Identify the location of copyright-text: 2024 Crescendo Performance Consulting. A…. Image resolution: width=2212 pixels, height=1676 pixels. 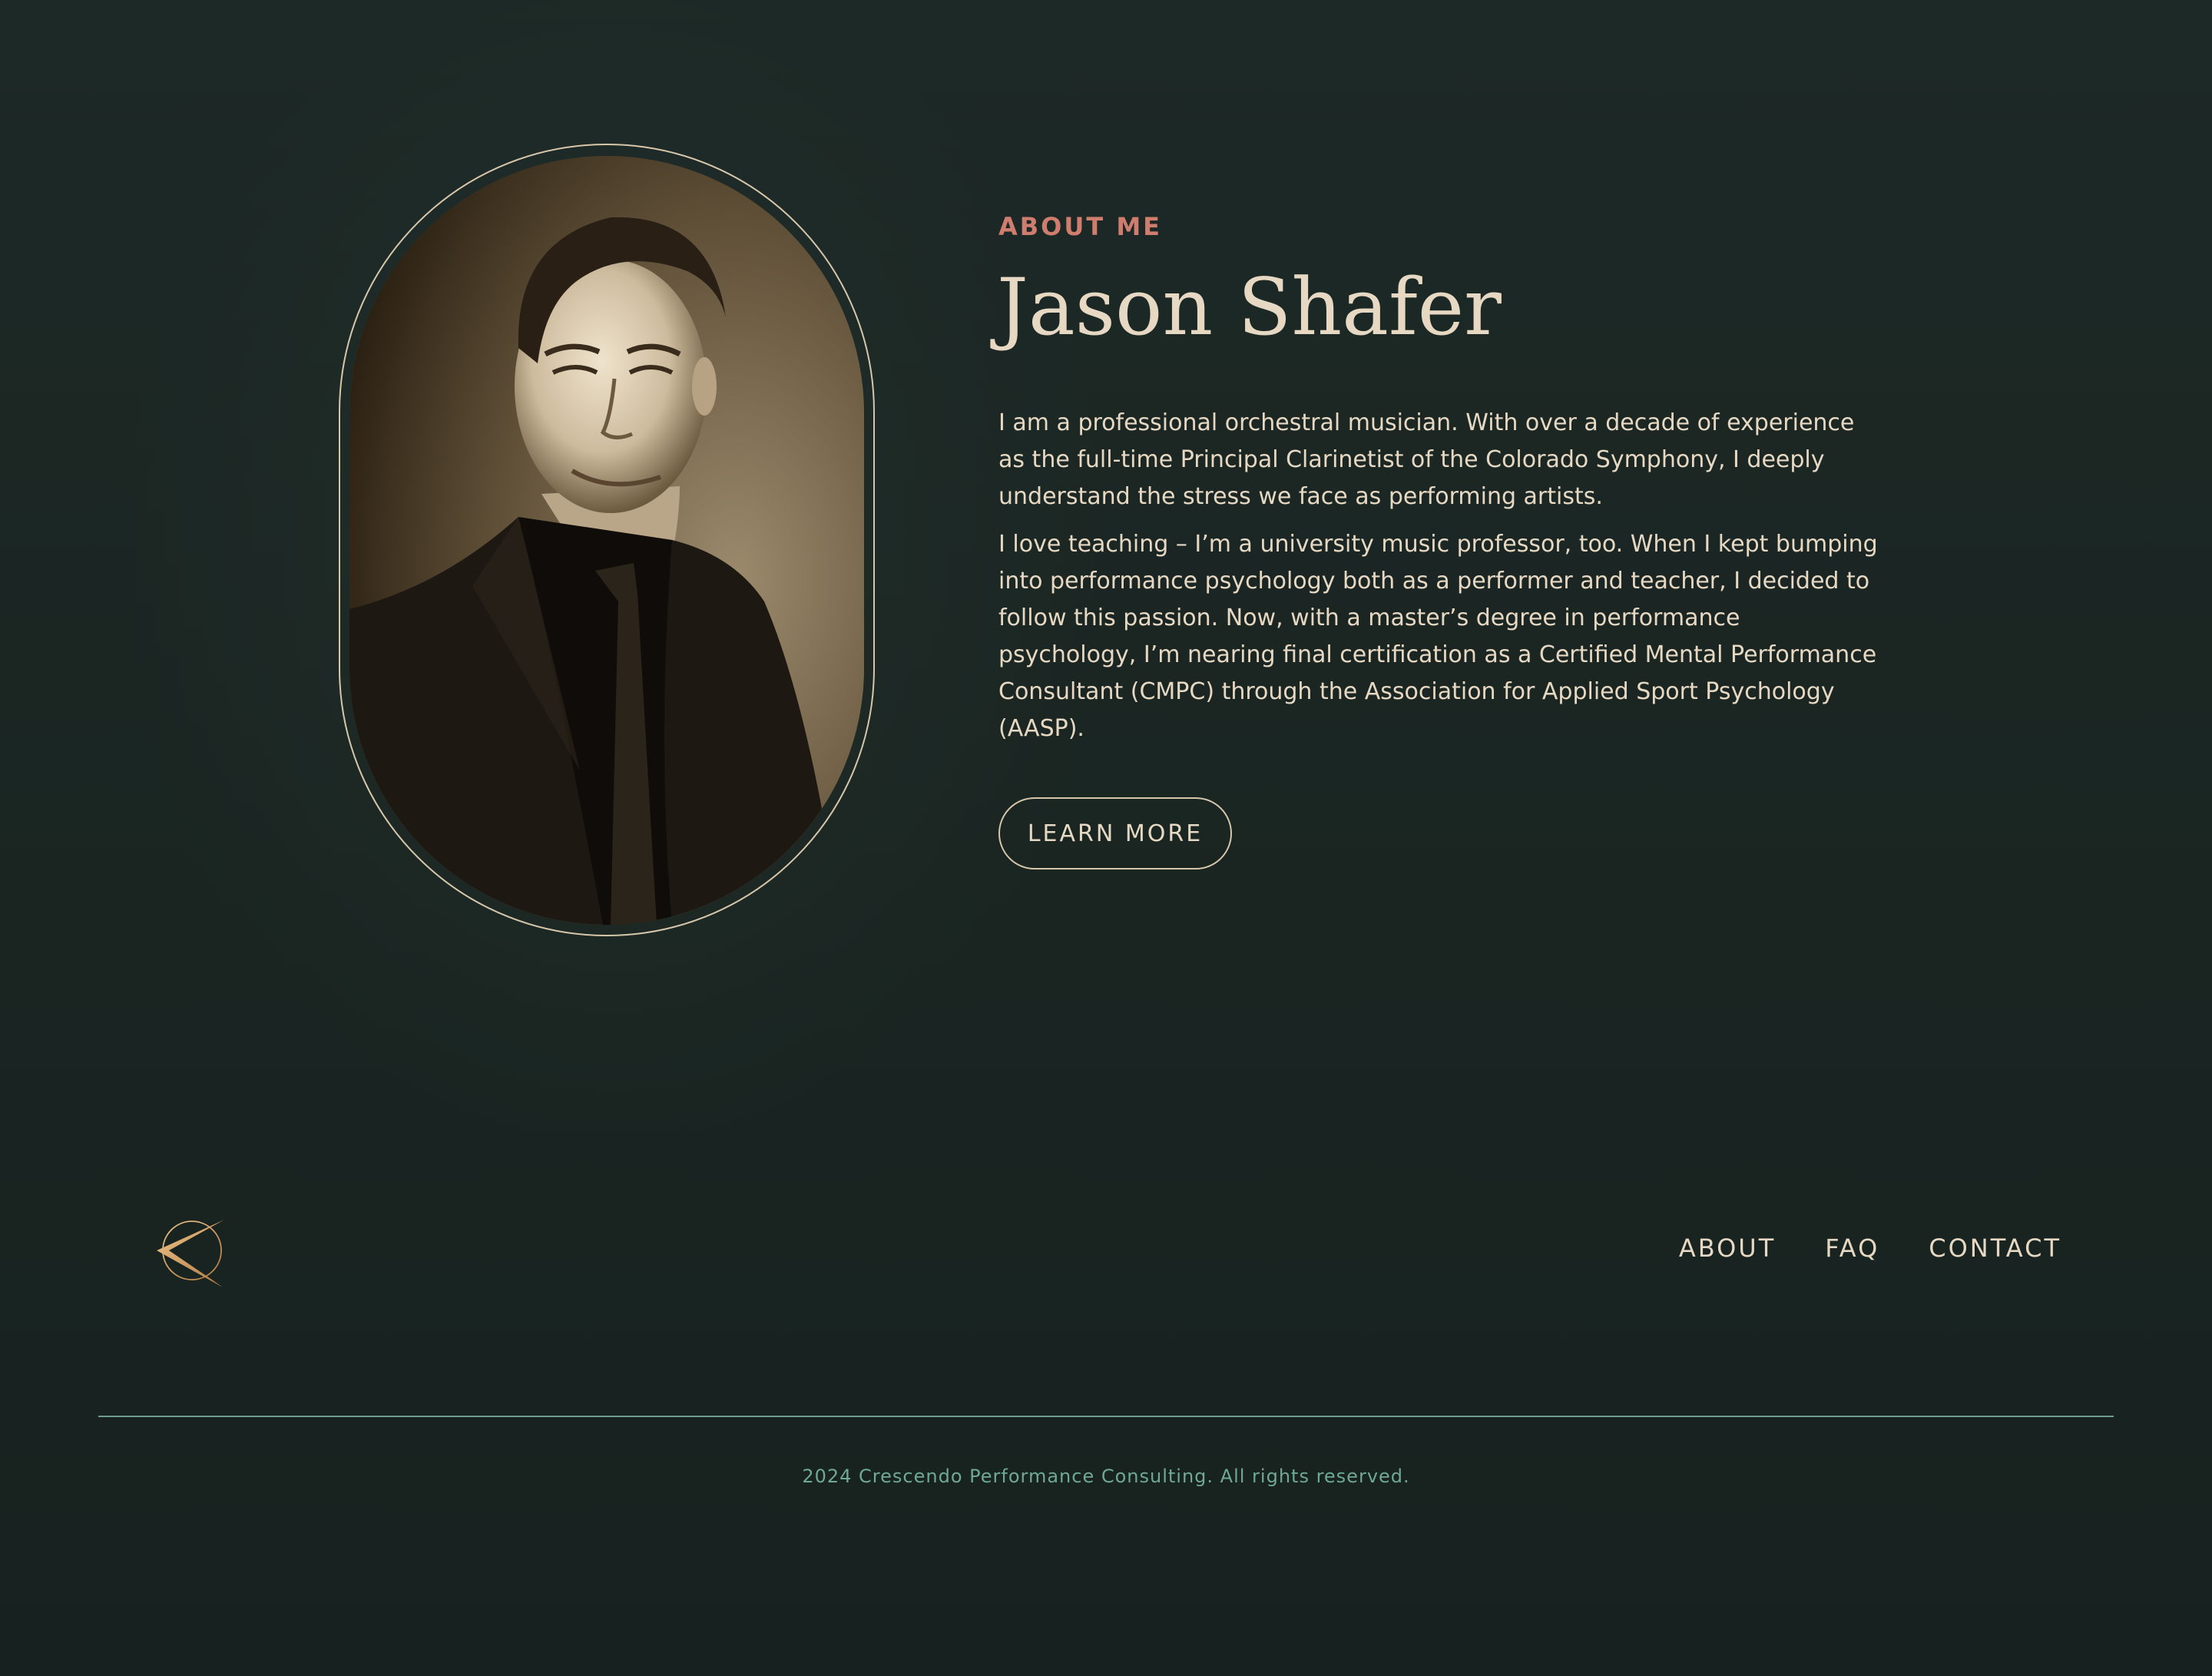
(1106, 1476).